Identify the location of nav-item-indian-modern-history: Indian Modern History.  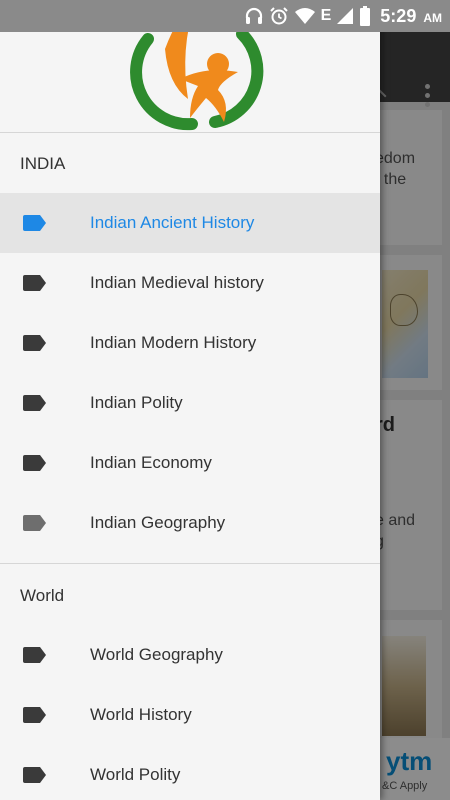
(190, 343).